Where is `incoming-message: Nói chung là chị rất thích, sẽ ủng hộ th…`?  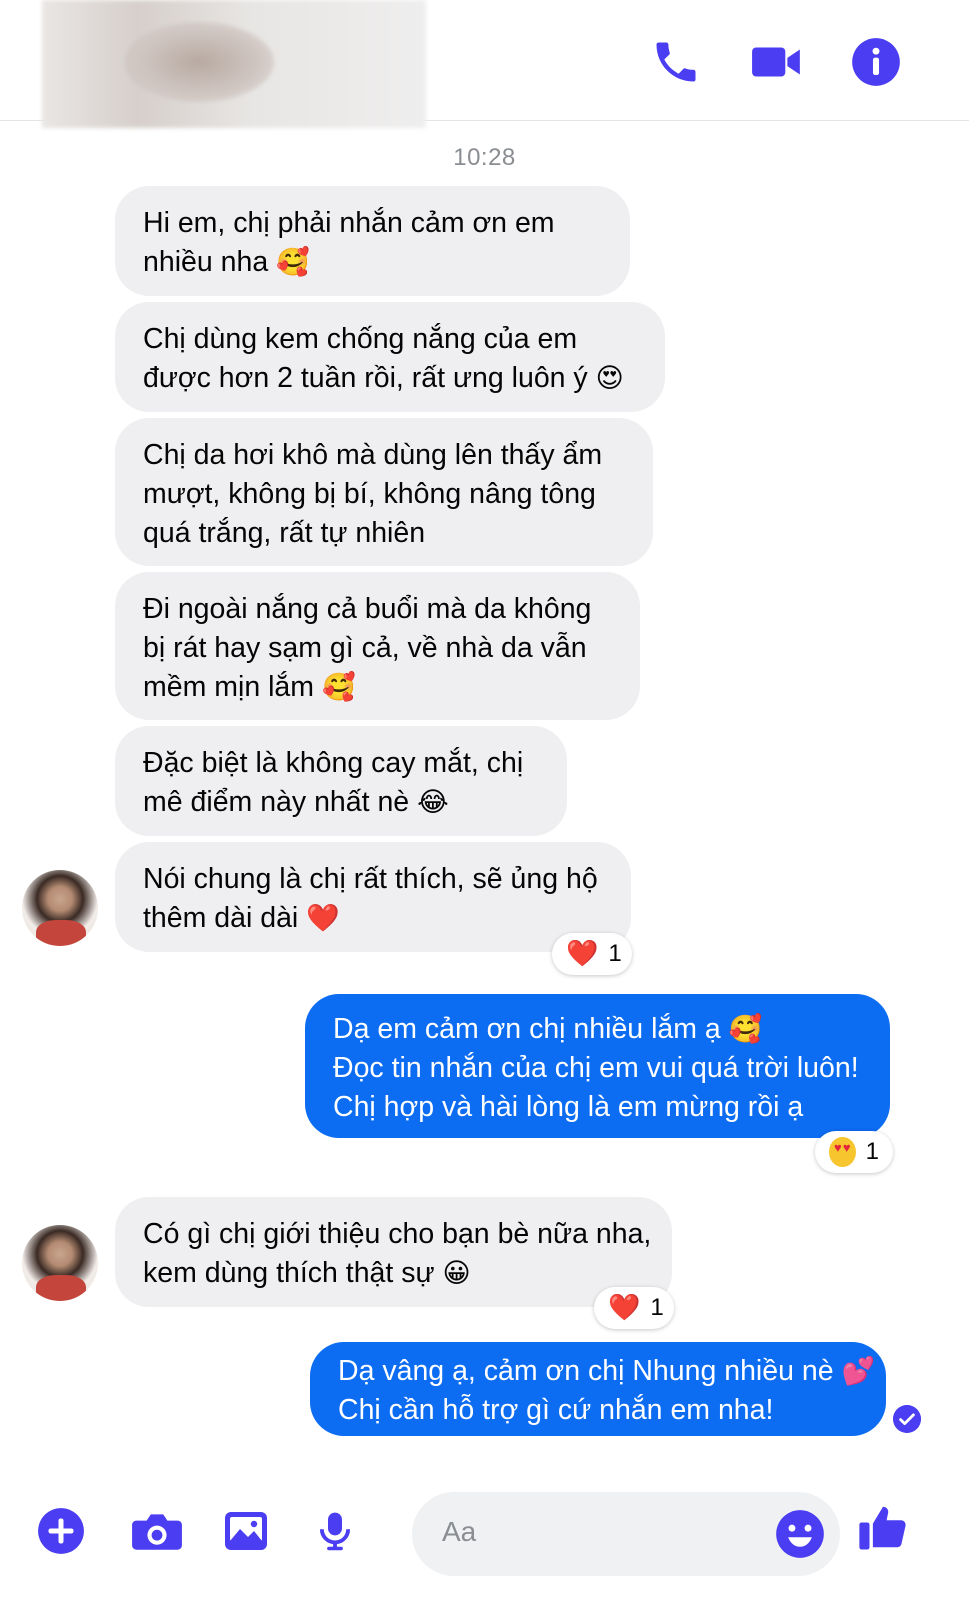 incoming-message: Nói chung là chị rất thích, sẽ ủng hộ th… is located at coordinates (373, 897).